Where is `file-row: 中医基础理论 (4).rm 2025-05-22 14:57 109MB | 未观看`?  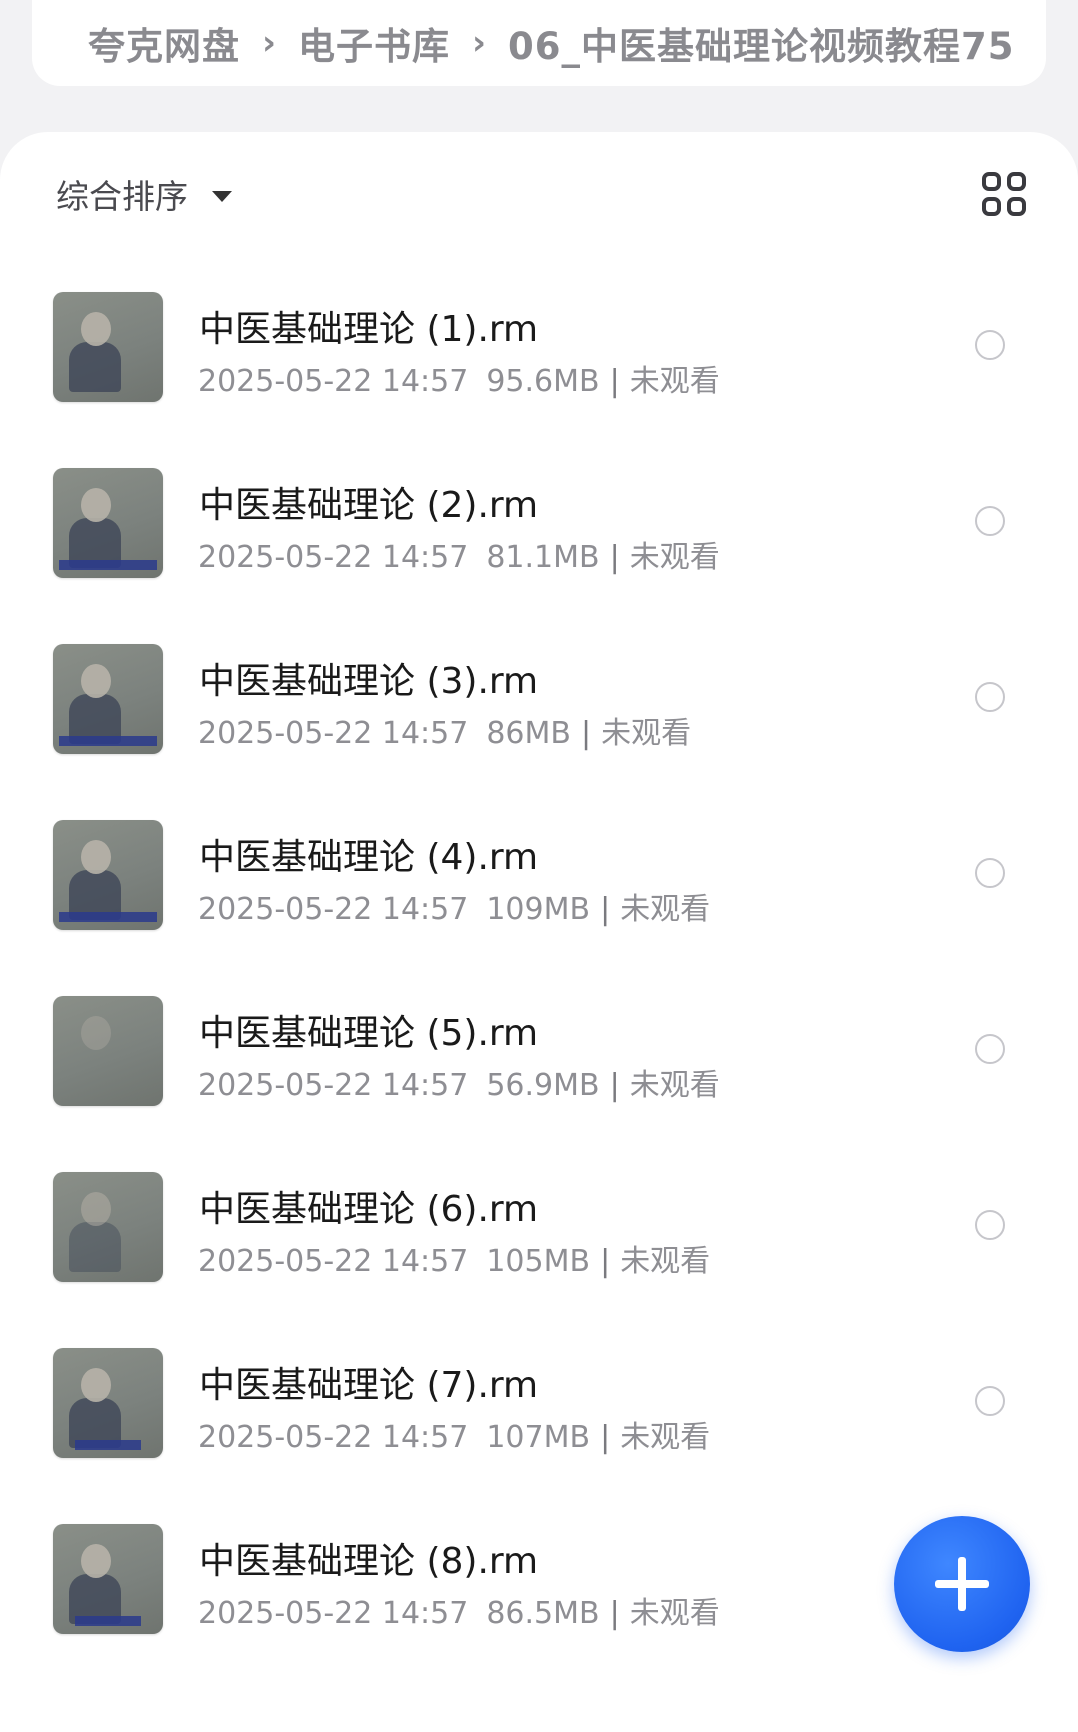 file-row: 中医基础理论 (4).rm 2025-05-22 14:57 109MB | 未观看 is located at coordinates (539, 908).